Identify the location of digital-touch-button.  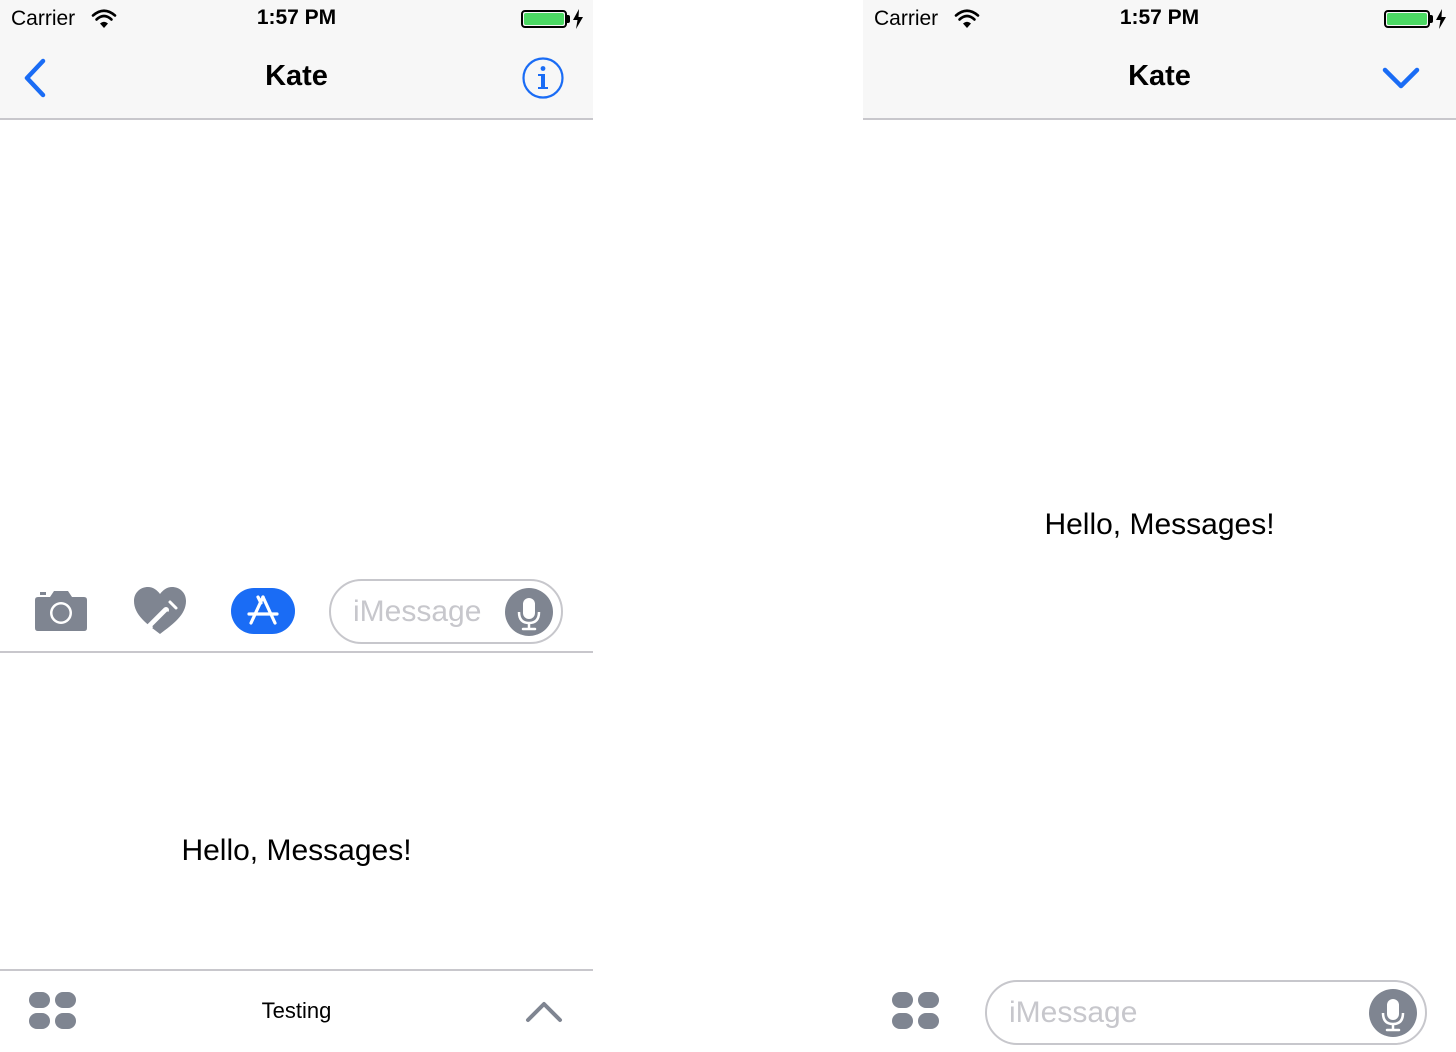
(160, 611).